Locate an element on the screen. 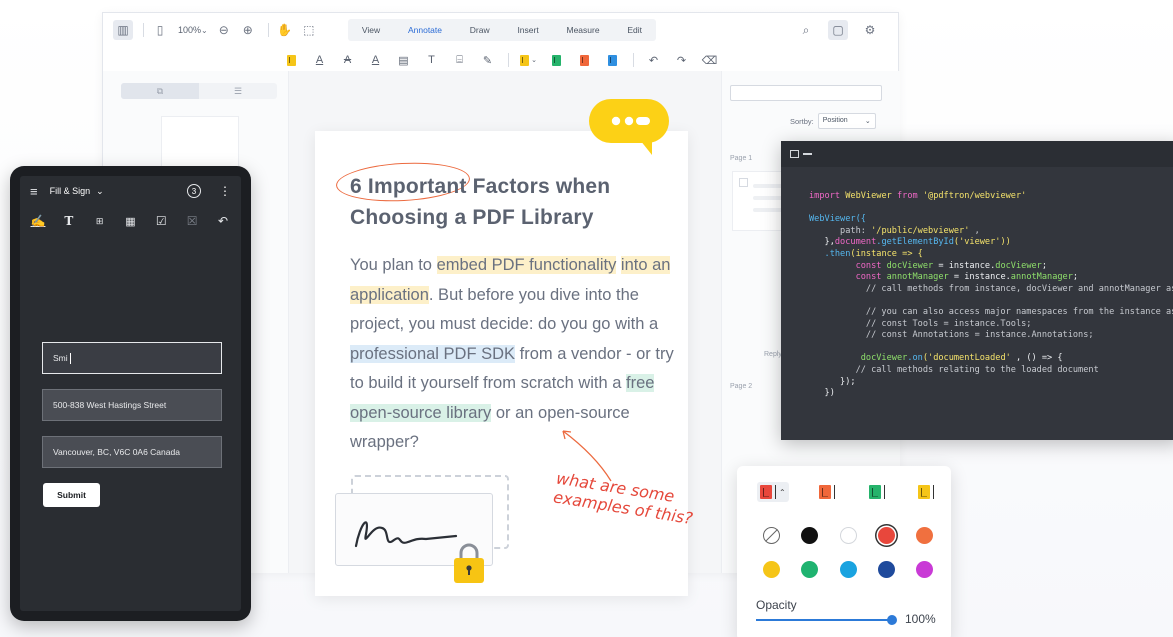 This screenshot has width=1173, height=637. date-field-icon: ▦ is located at coordinates (130, 221).